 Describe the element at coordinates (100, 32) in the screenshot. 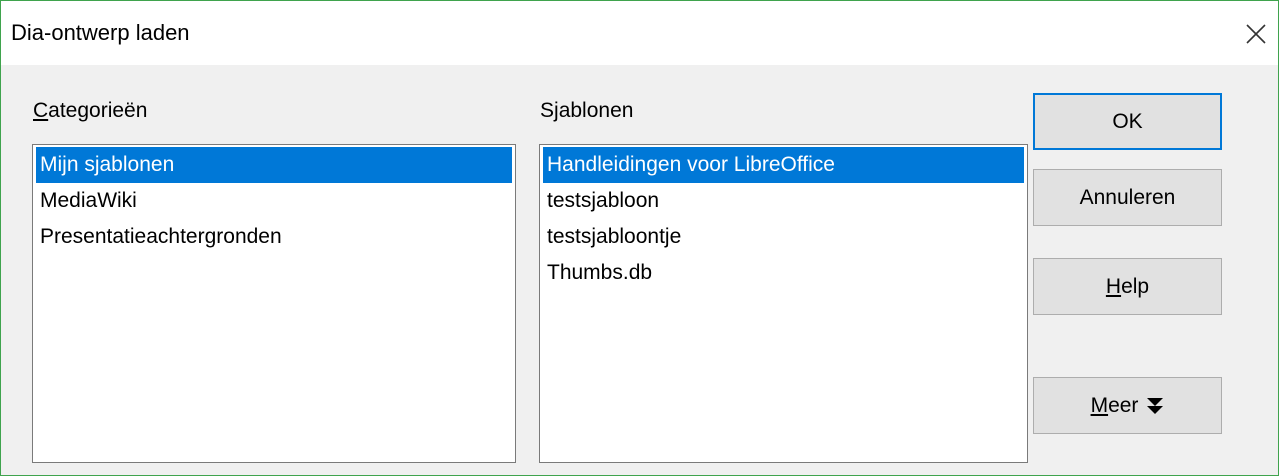

I see `dialog-title: Dia-ontwerp laden` at that location.